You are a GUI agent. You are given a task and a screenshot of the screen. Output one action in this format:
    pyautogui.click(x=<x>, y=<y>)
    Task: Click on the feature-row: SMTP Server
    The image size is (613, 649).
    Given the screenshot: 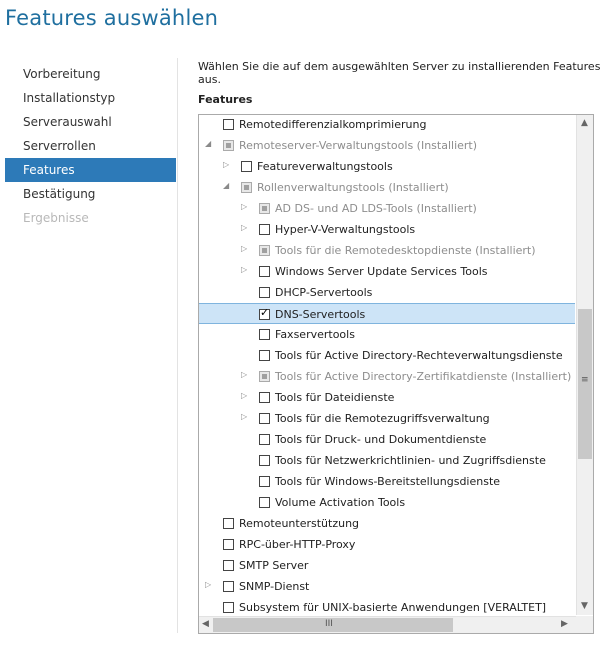 What is the action you would take?
    pyautogui.click(x=387, y=565)
    